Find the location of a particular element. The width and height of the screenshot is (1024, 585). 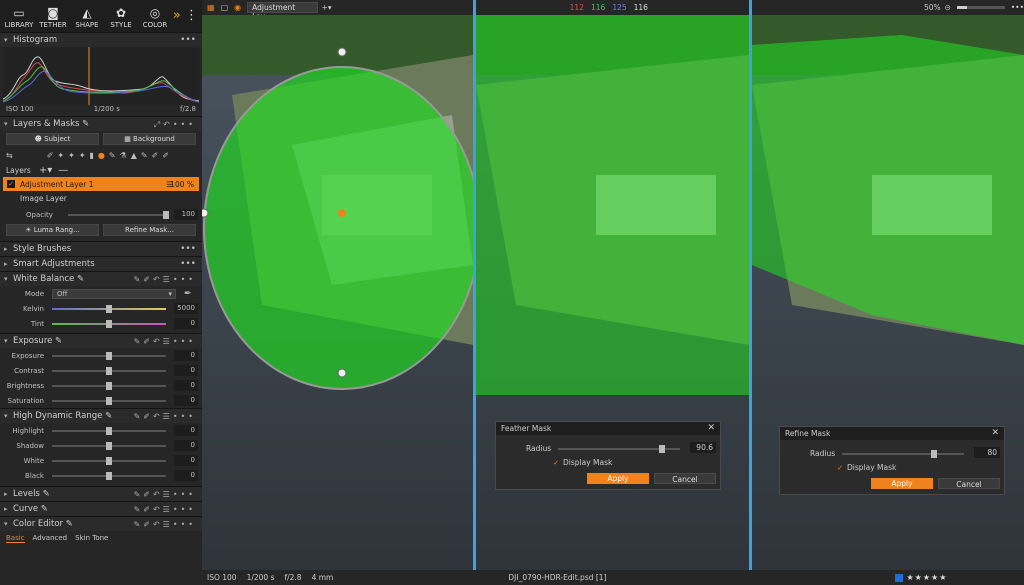

exposure-header: ▾ Exposure ✎ ✎✐↶☰••• is located at coordinates (101, 340).